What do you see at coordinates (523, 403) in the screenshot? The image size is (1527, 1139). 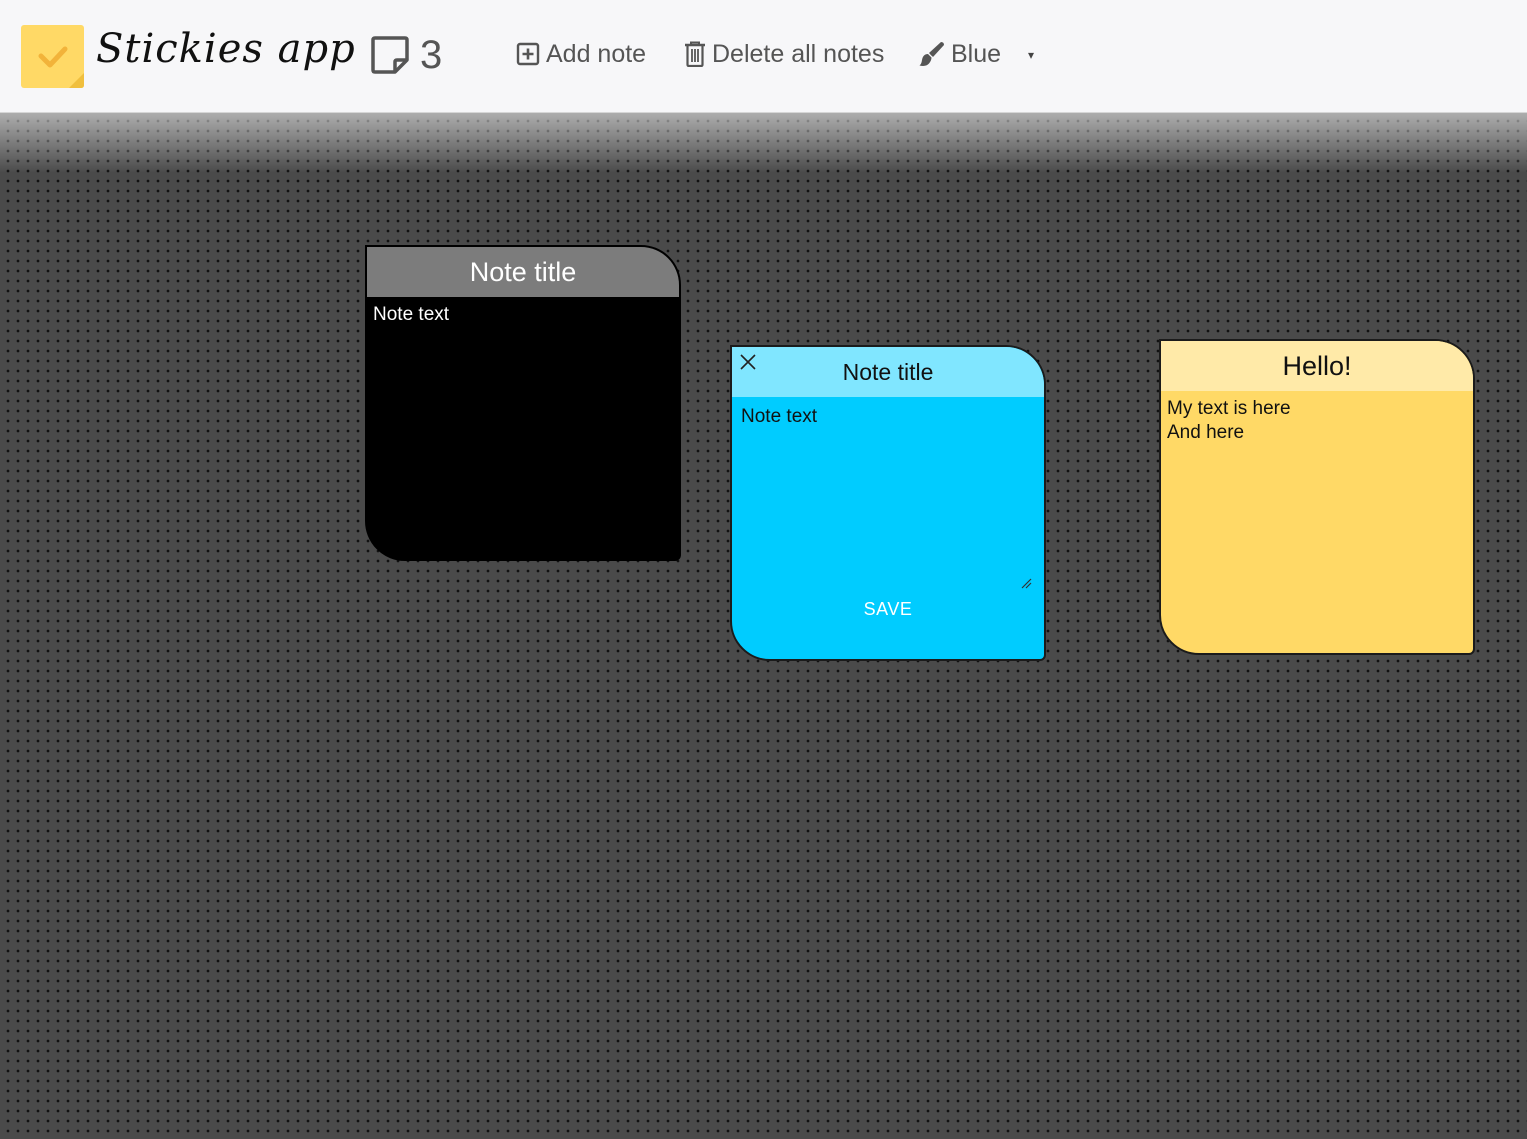 I see `note-card-black: Note title Note text` at bounding box center [523, 403].